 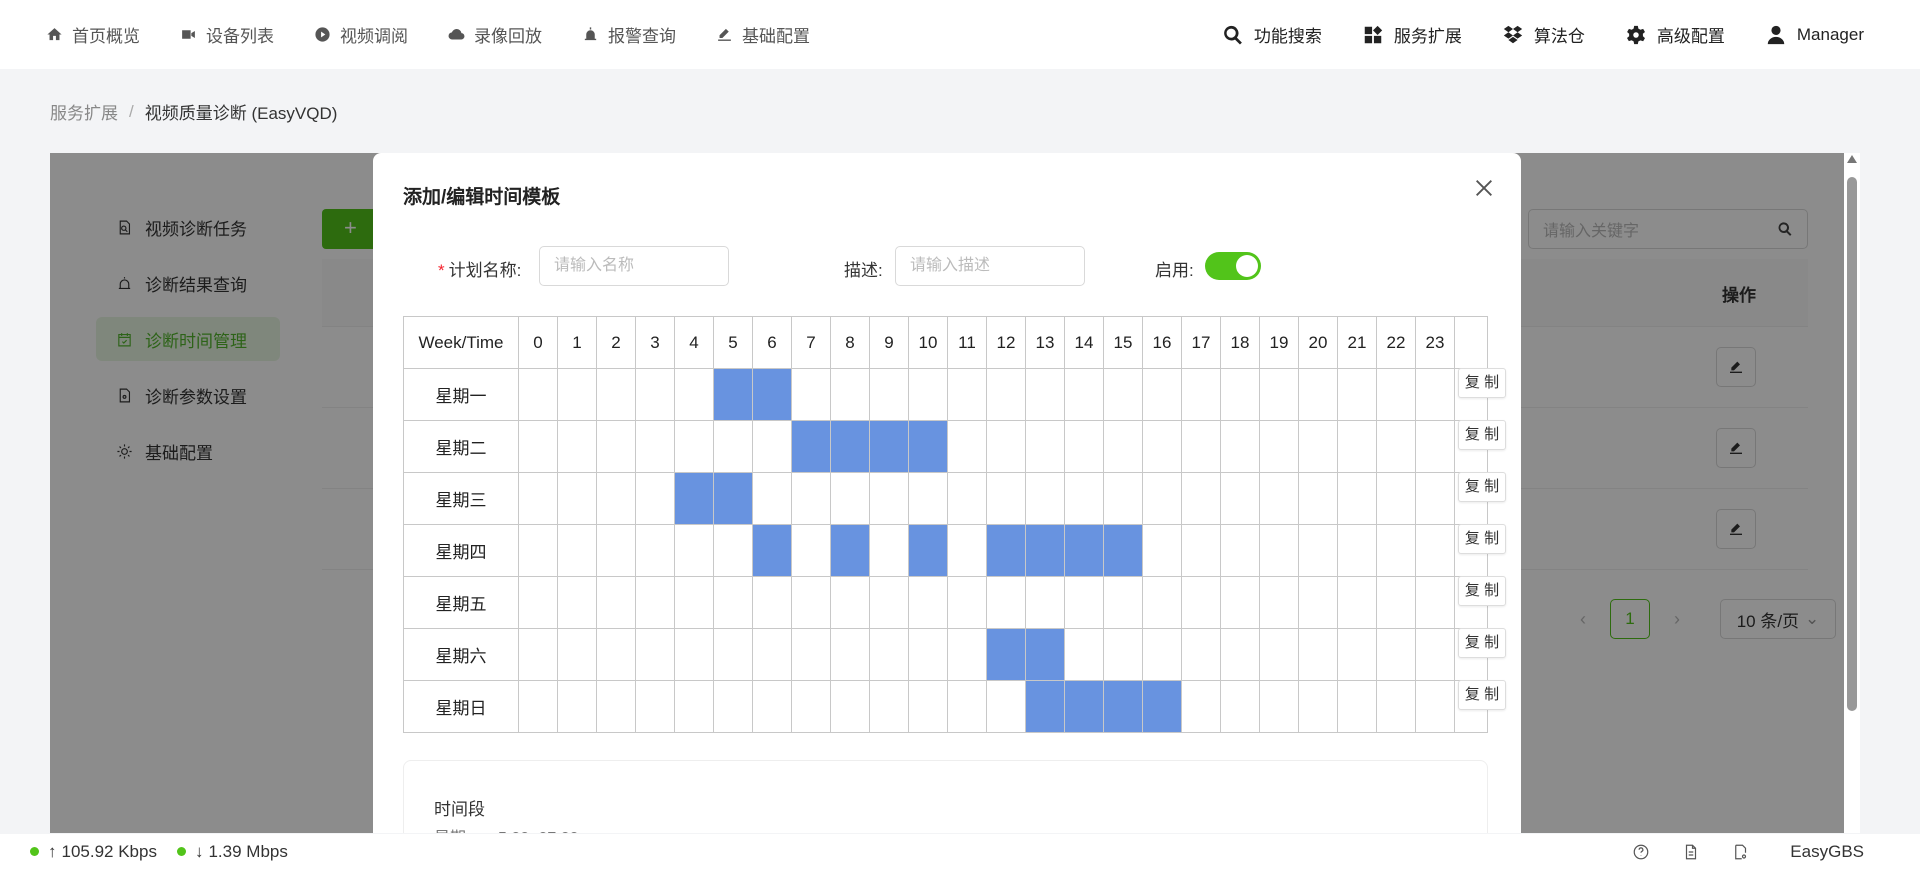 What do you see at coordinates (1852, 159) in the screenshot?
I see `scroll-up-icon` at bounding box center [1852, 159].